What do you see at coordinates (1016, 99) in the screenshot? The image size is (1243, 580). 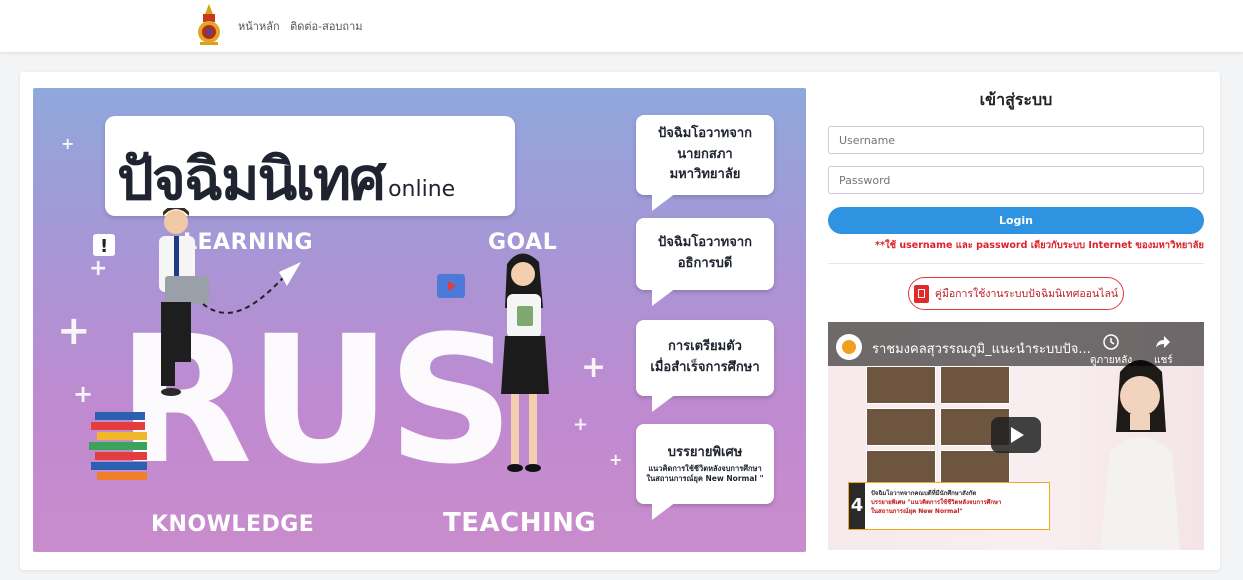 I see `login-title: เข้าสู่ระบบ` at bounding box center [1016, 99].